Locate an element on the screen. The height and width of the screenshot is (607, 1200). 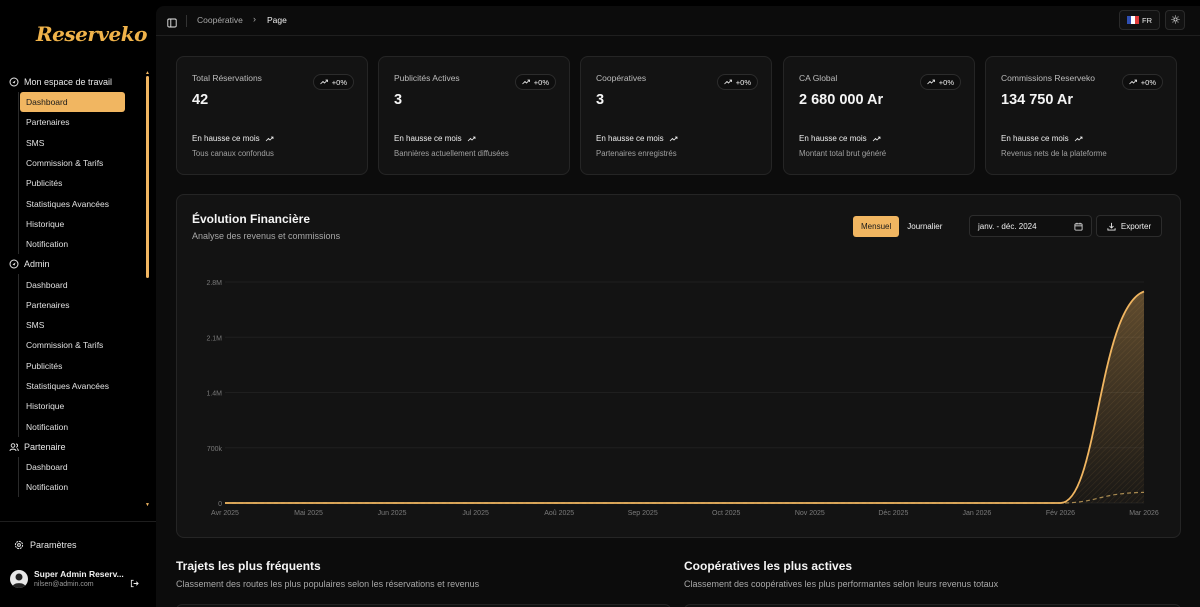
sidebar-item-sms: SMS is located at coordinates (72, 143).